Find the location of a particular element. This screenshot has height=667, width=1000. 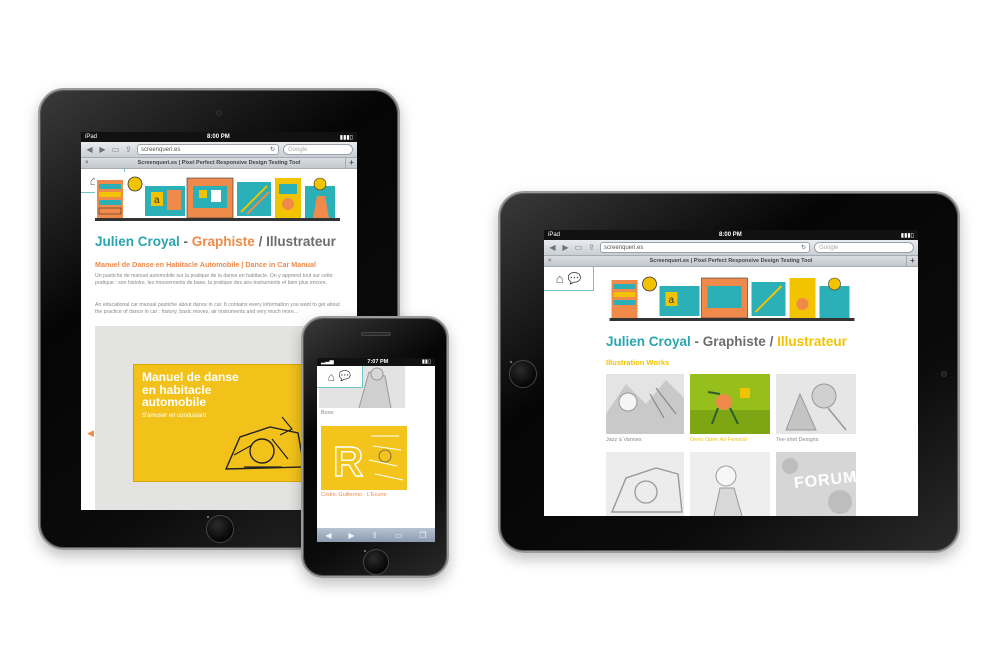

iphone-screen: ▂▃▅ 7:07 PM ▮▮▯ ⌂ 💬 Boxe R Cédric Guille is located at coordinates (376, 450).